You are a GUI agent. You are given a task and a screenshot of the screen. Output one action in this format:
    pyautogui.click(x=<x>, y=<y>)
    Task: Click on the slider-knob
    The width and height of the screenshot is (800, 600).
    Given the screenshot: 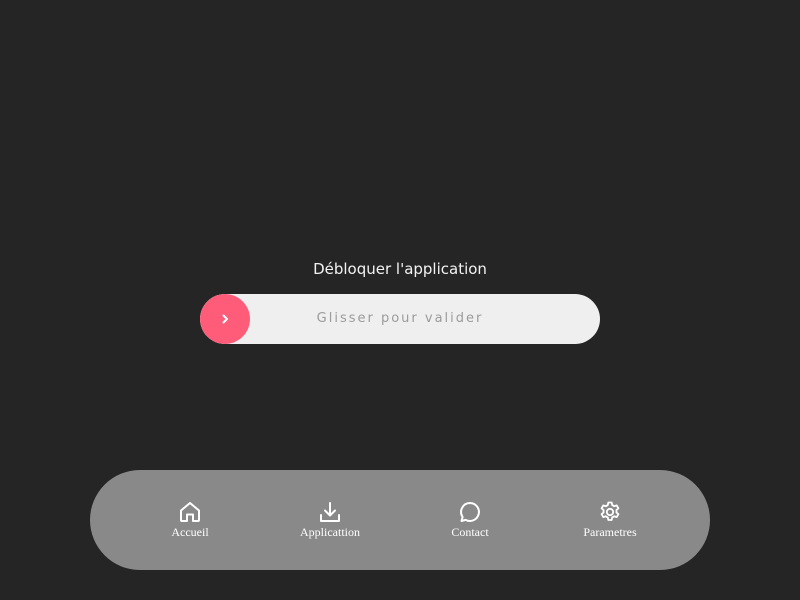 What is the action you would take?
    pyautogui.click(x=225, y=319)
    